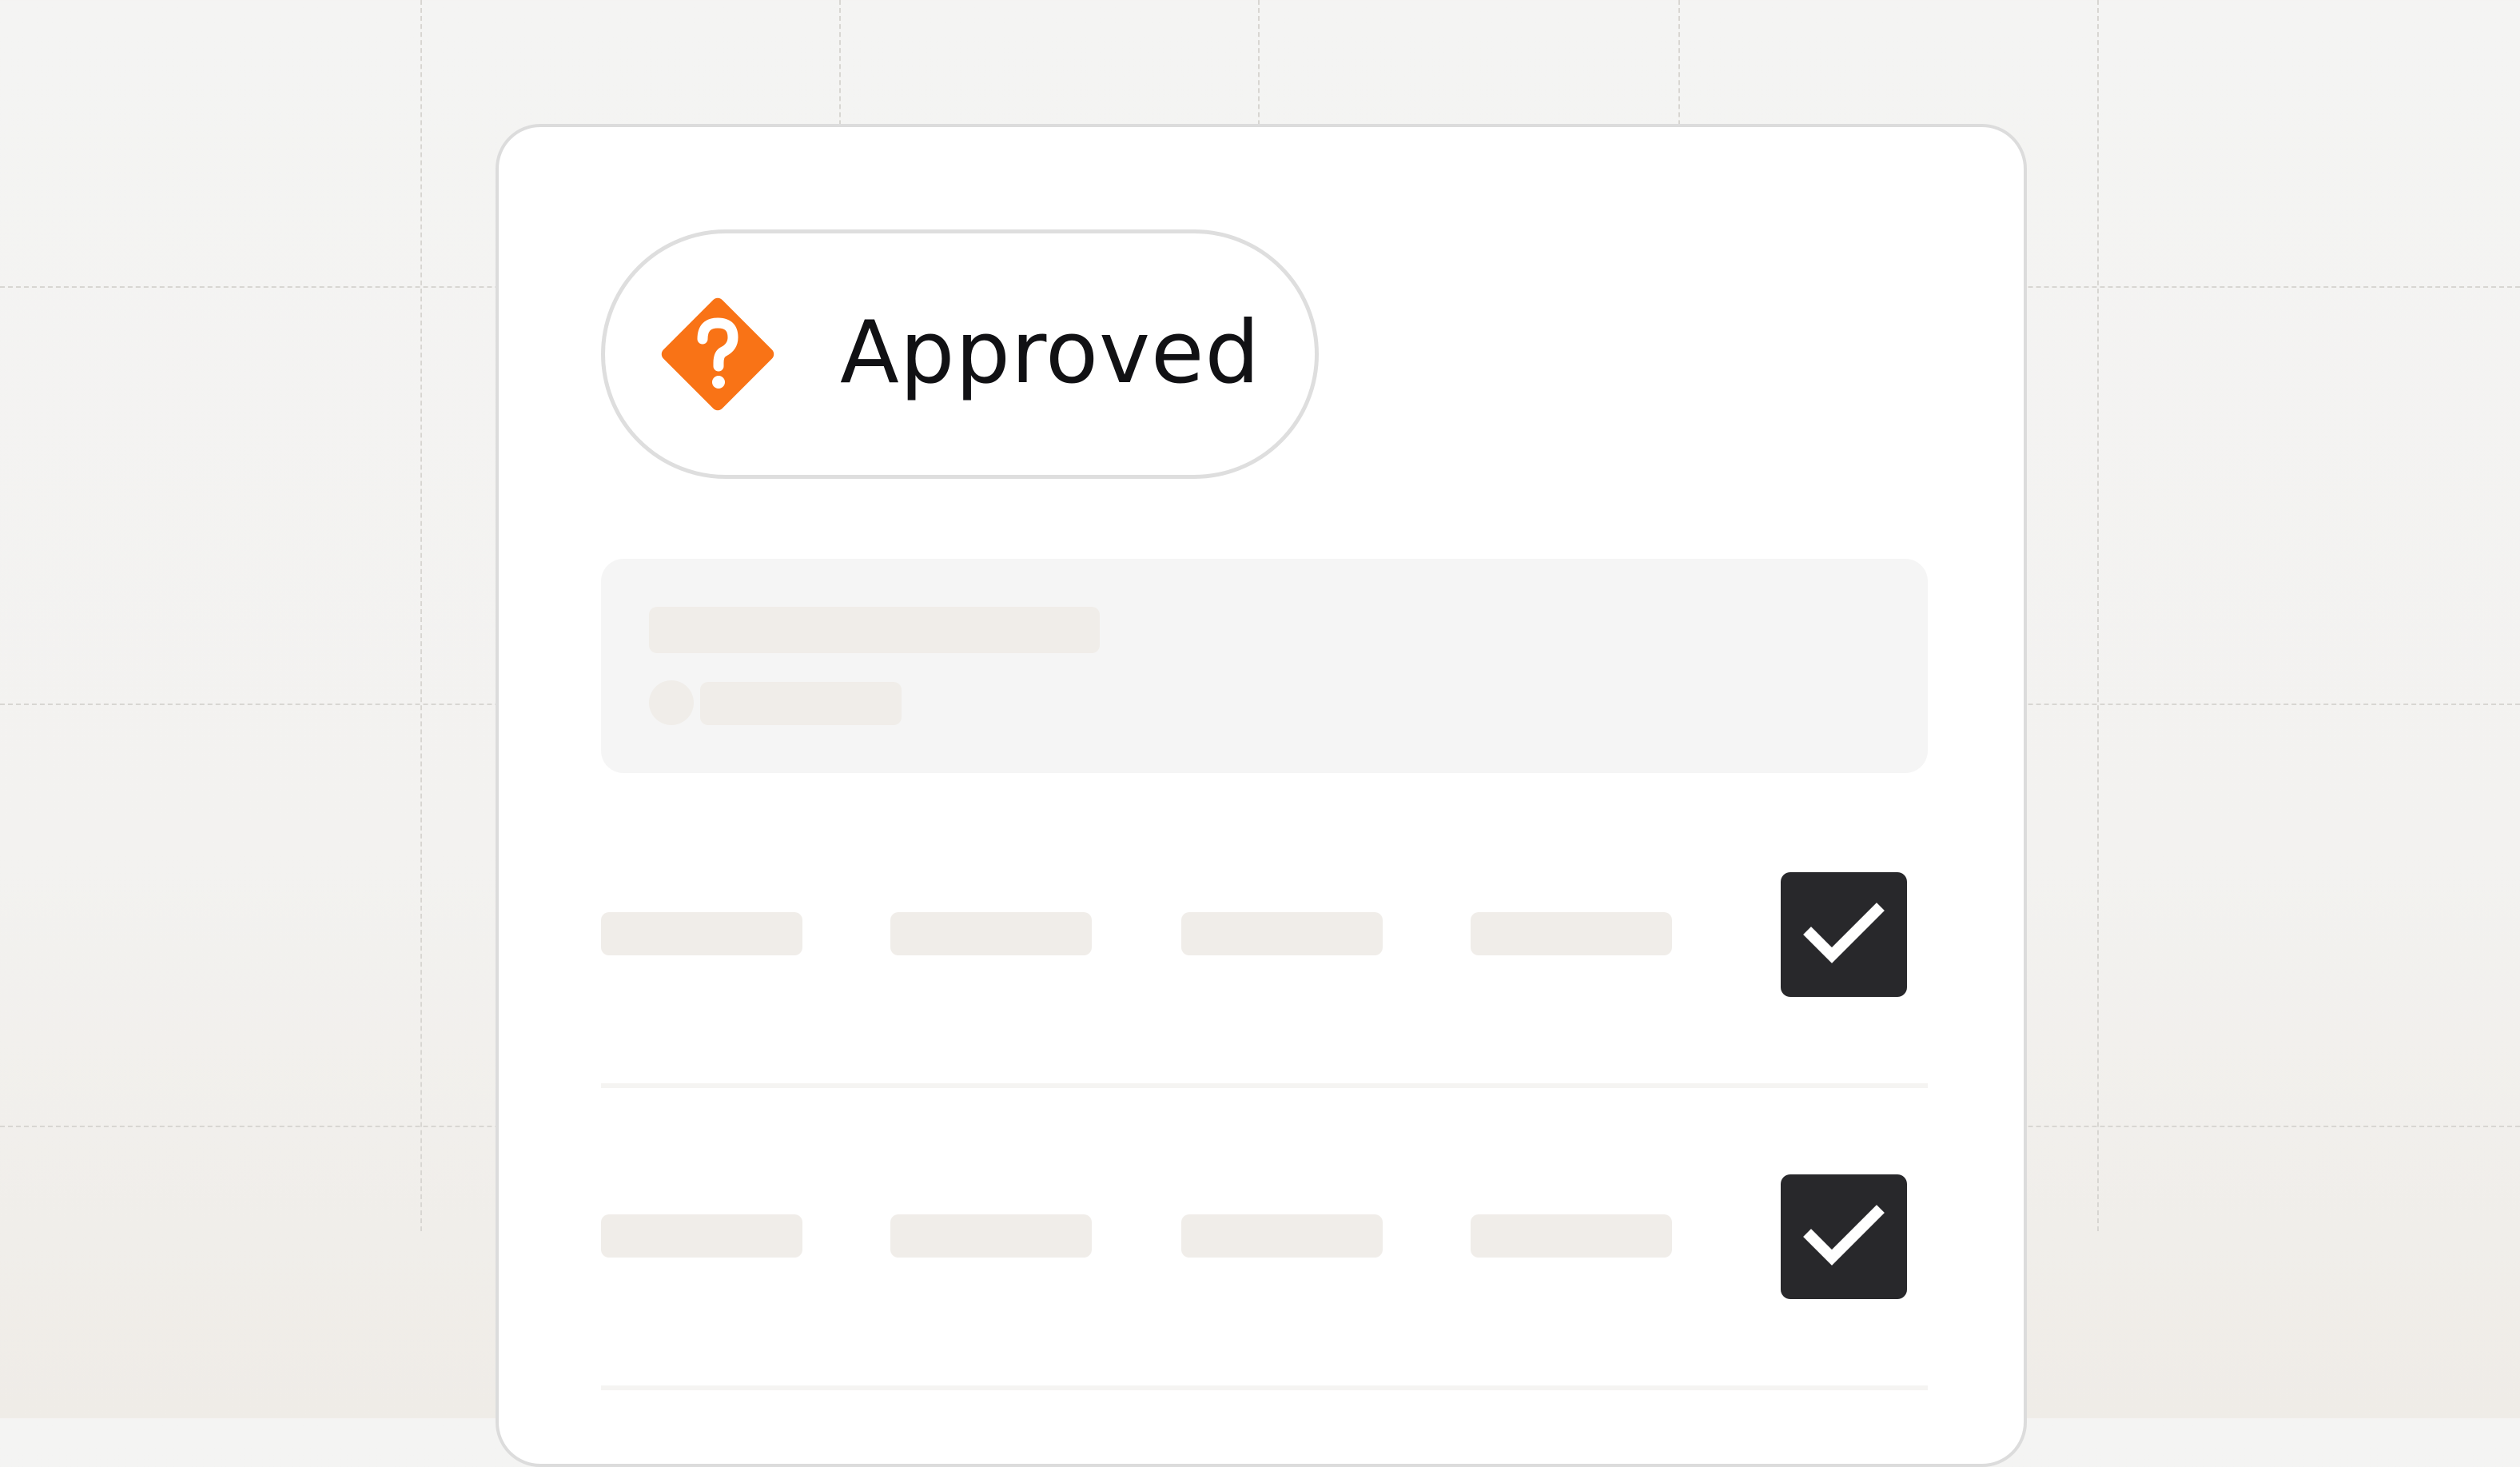 This screenshot has height=1467, width=2520. Describe the element at coordinates (801, 703) in the screenshot. I see `subtitle-placeholder` at that location.